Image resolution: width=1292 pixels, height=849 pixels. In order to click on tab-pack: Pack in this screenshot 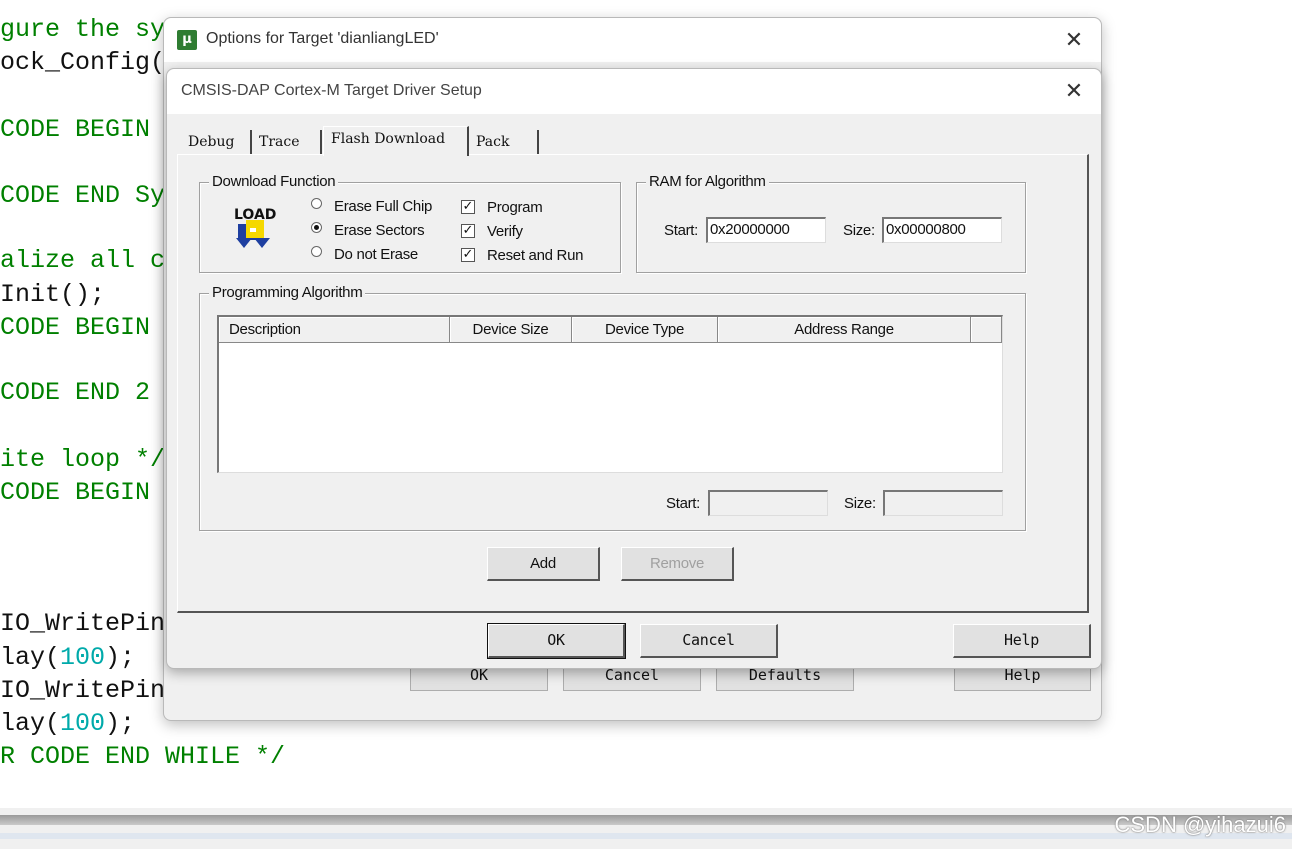, I will do `click(504, 142)`.